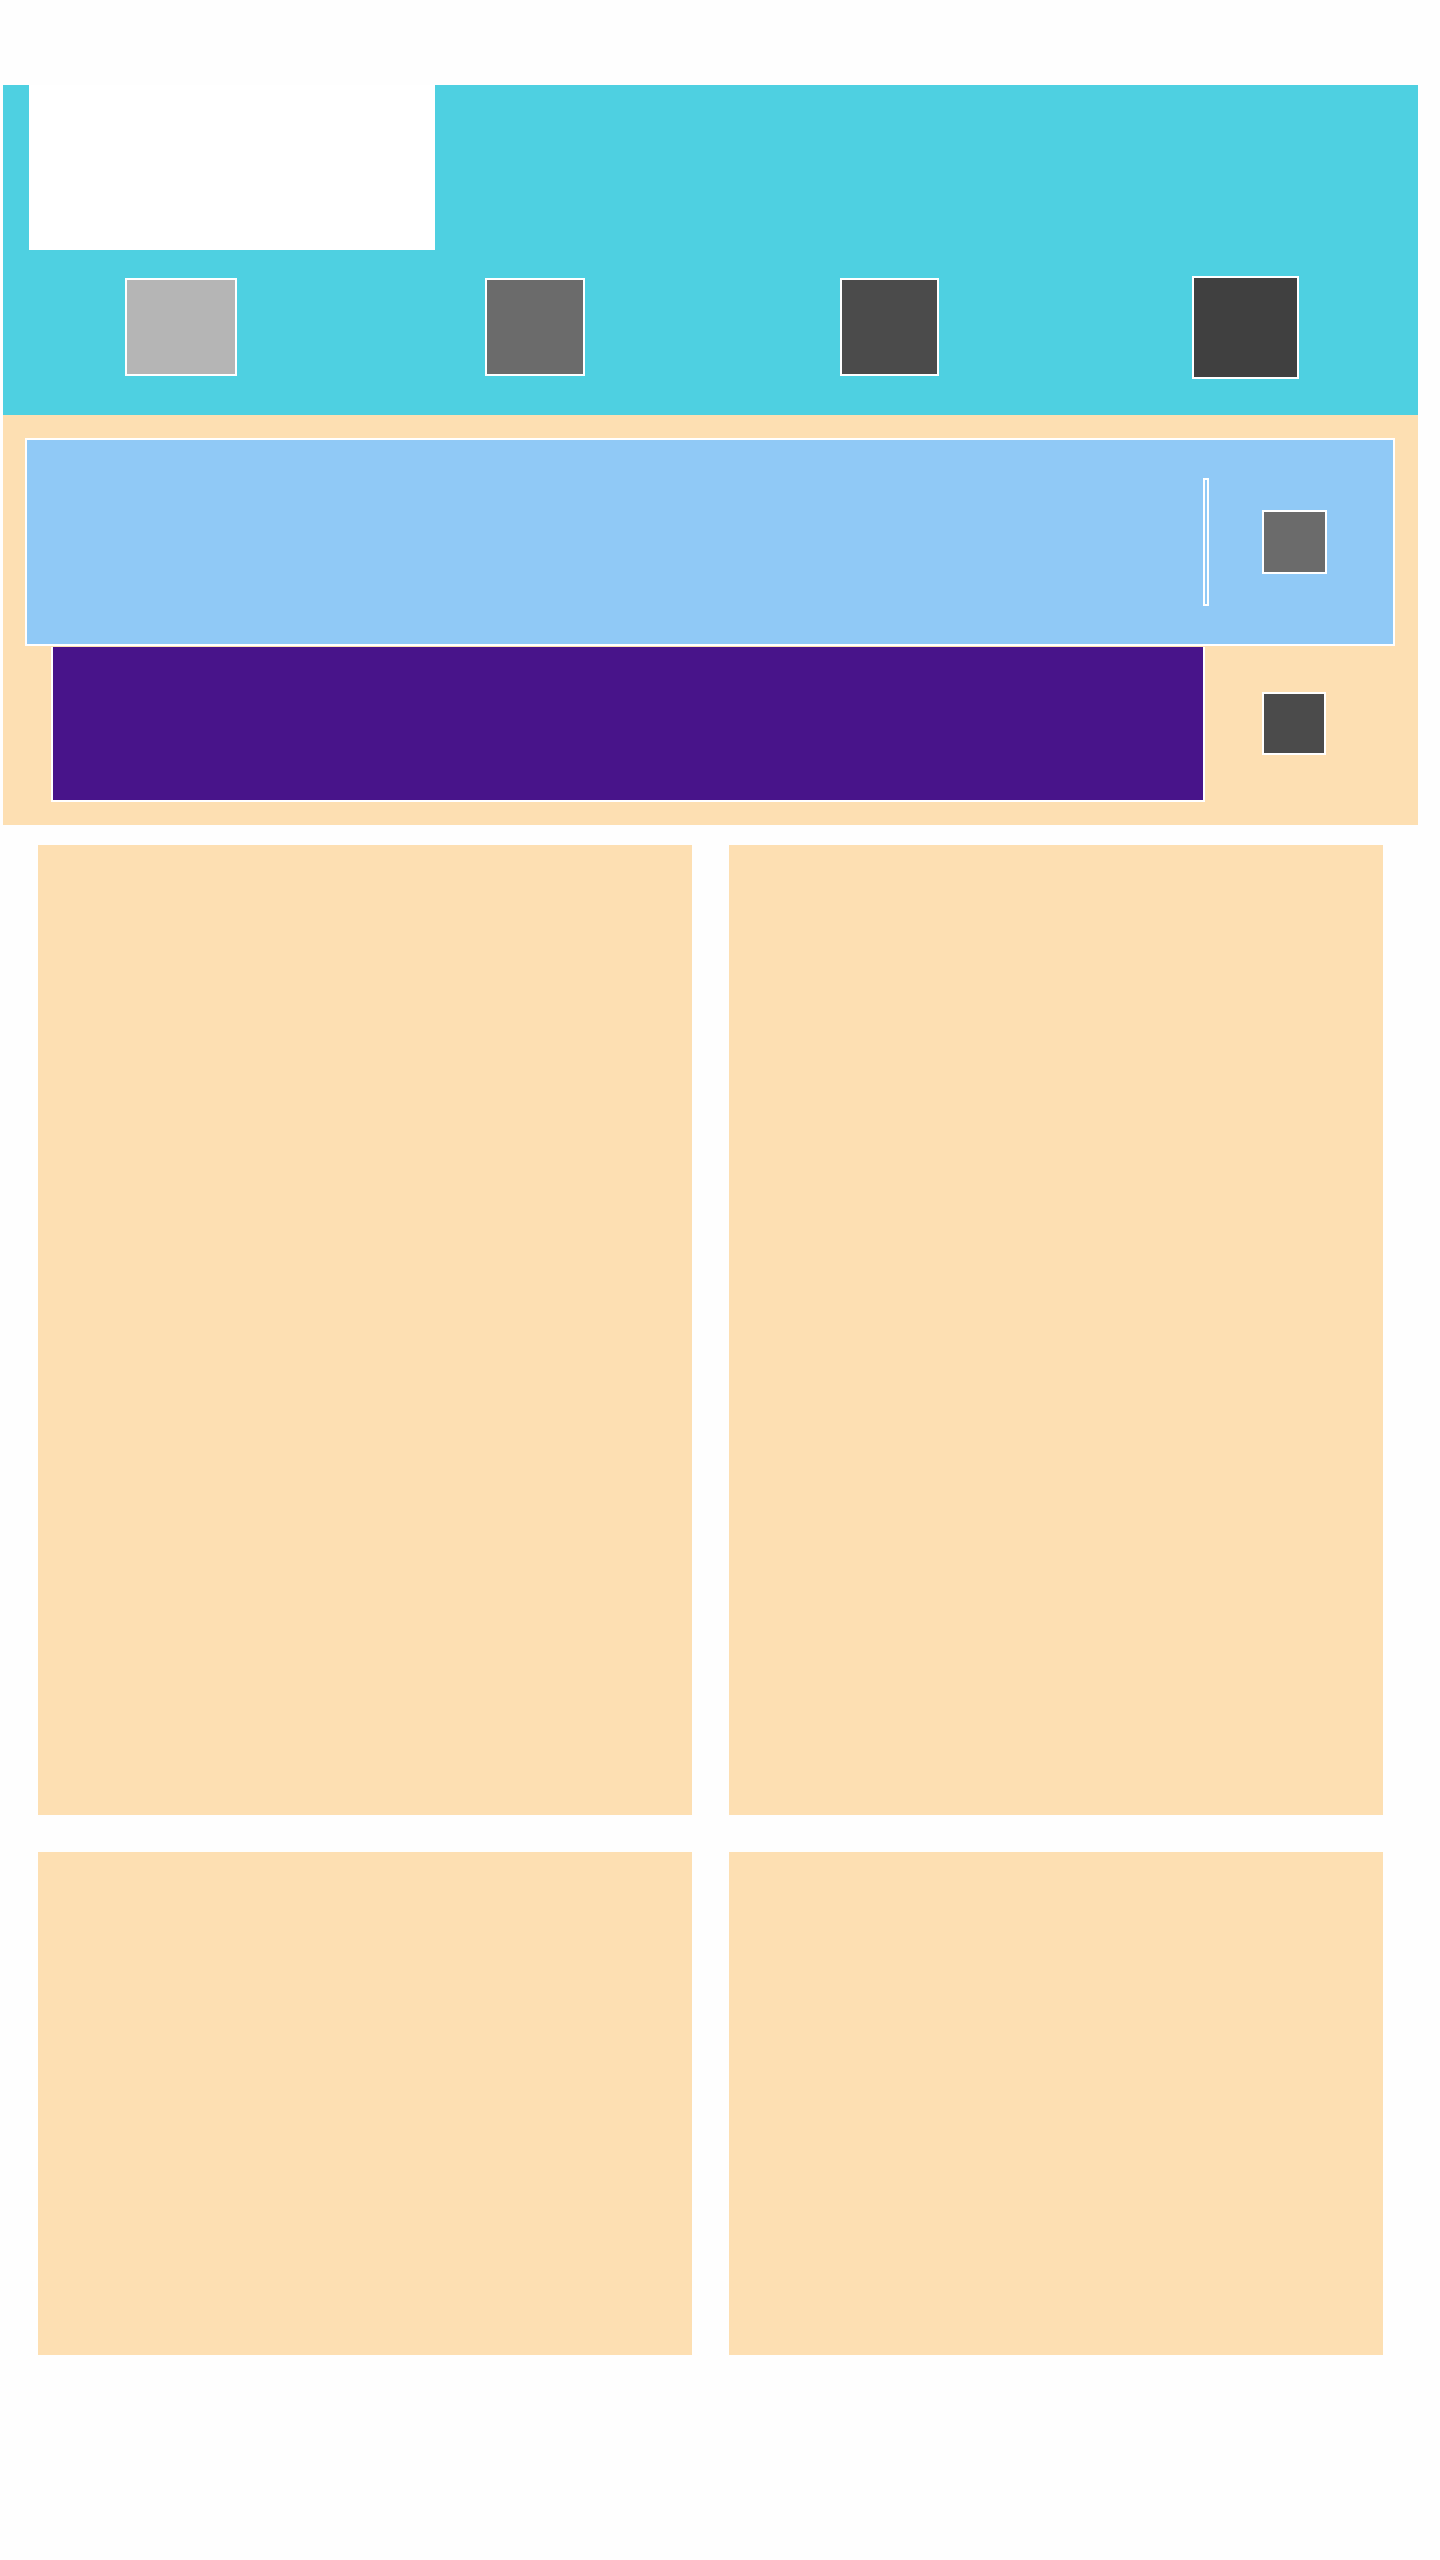 Image resolution: width=1440 pixels, height=2560 pixels. Describe the element at coordinates (710, 542) in the screenshot. I see `search-field` at that location.